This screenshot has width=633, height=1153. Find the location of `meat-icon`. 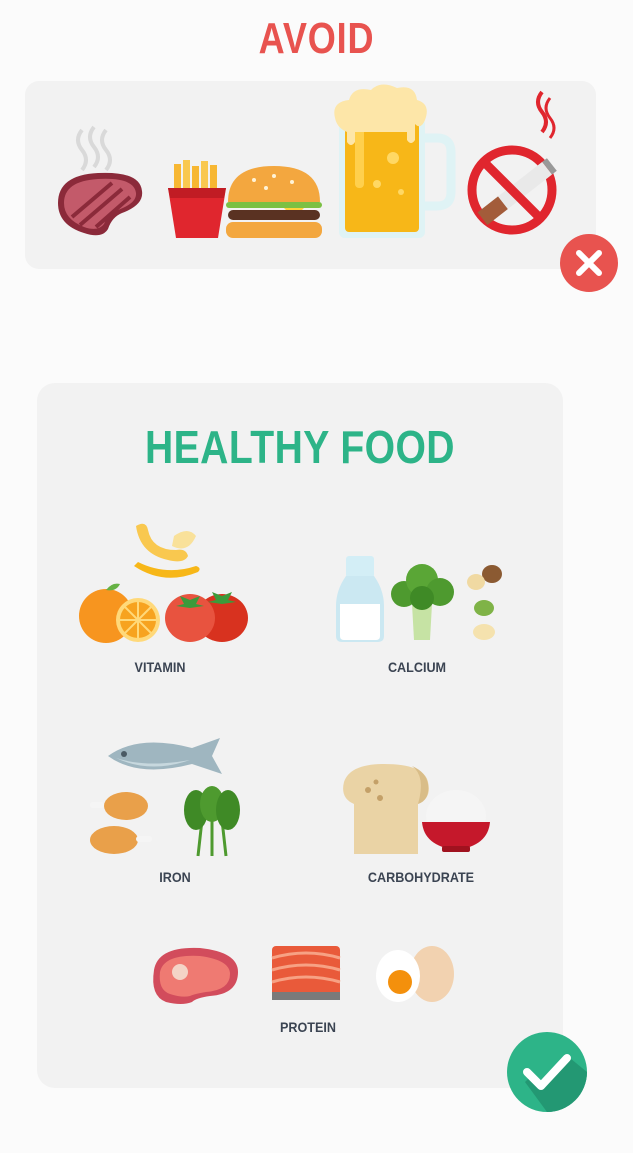

meat-icon is located at coordinates (195, 975).